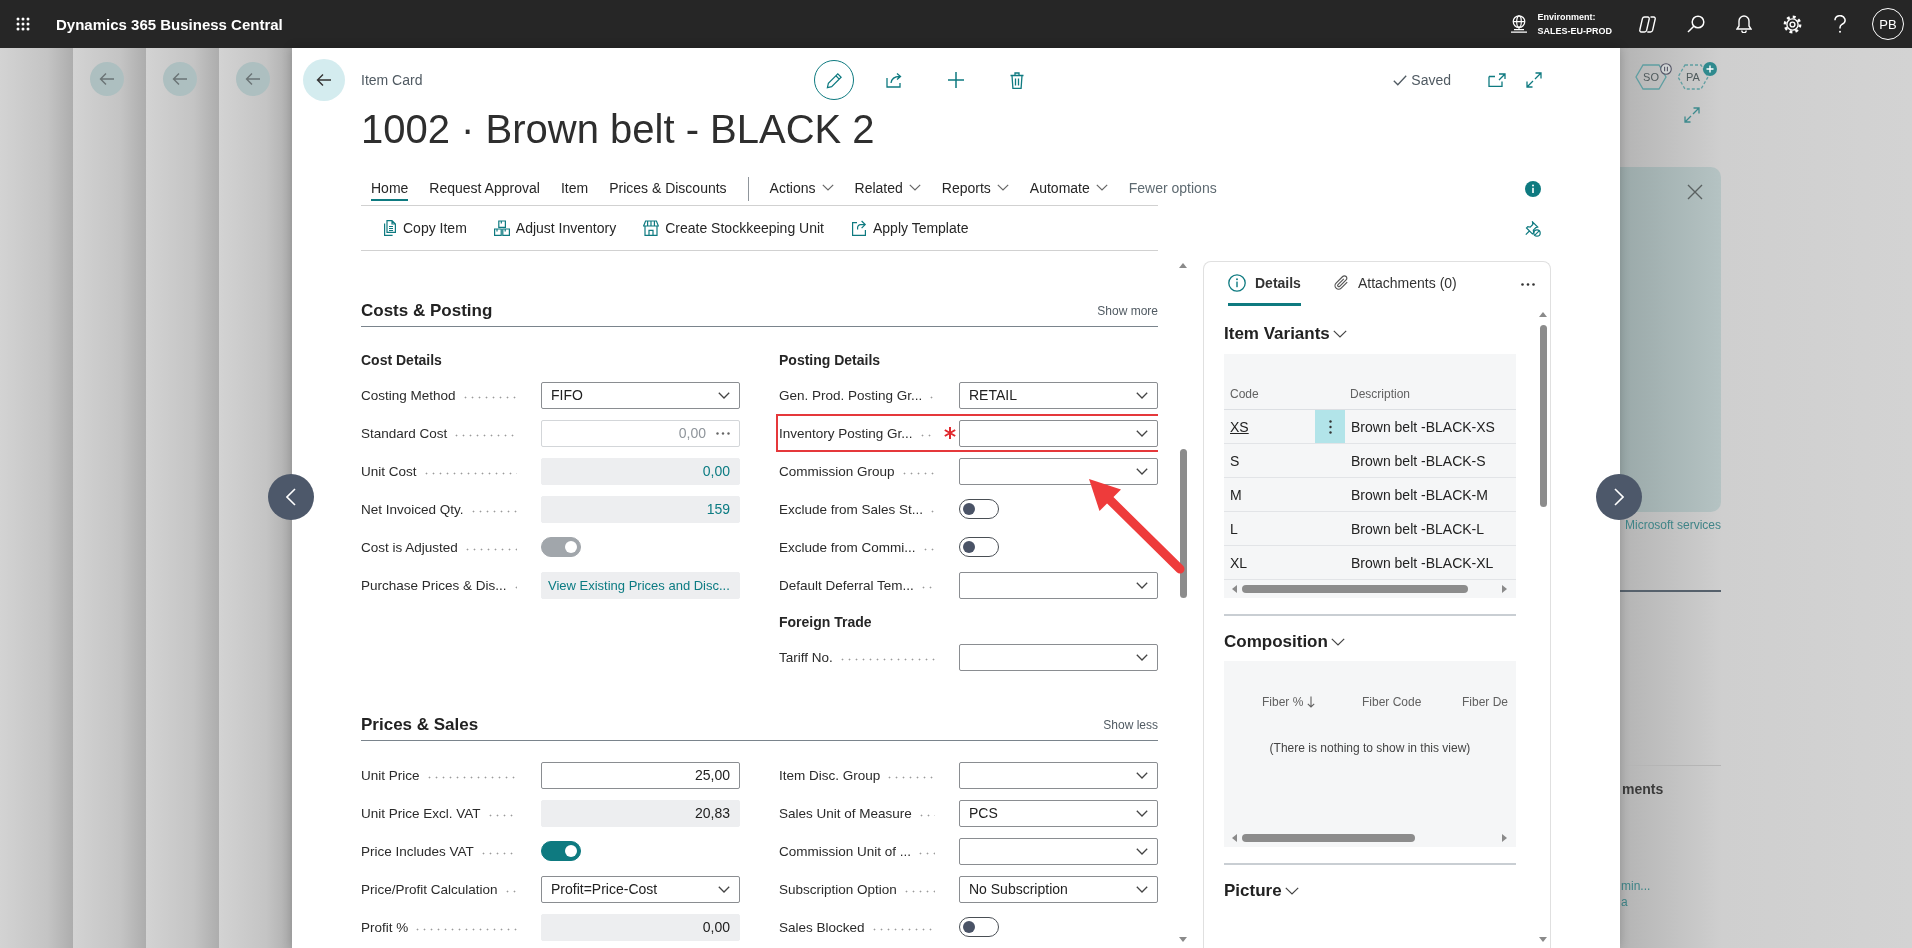  I want to click on dropdown-field: No Subscription, so click(1058, 889).